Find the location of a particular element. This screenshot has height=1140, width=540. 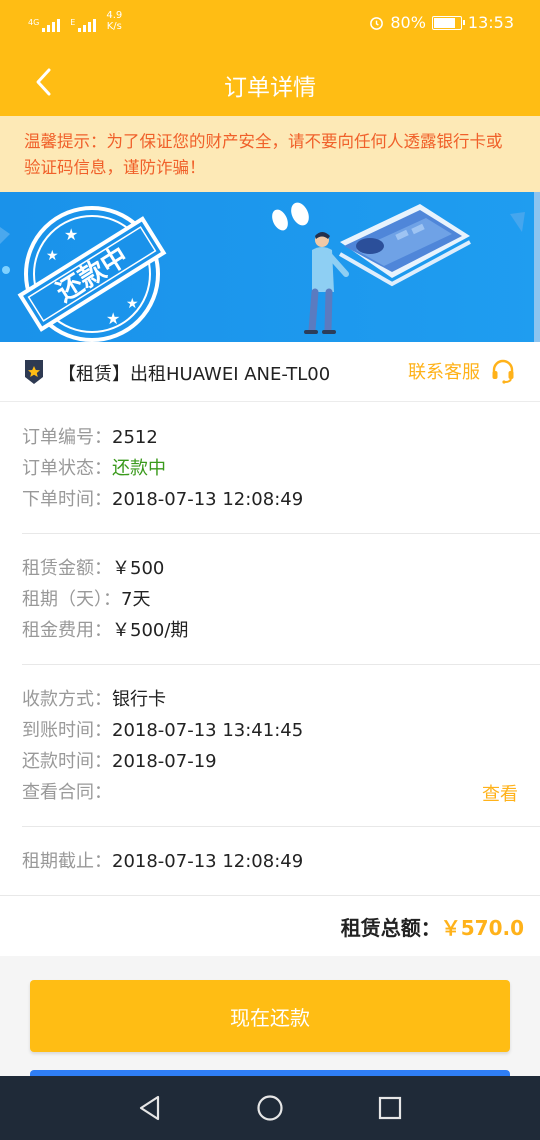

payee-method-label: 收款方式： is located at coordinates (67, 699).